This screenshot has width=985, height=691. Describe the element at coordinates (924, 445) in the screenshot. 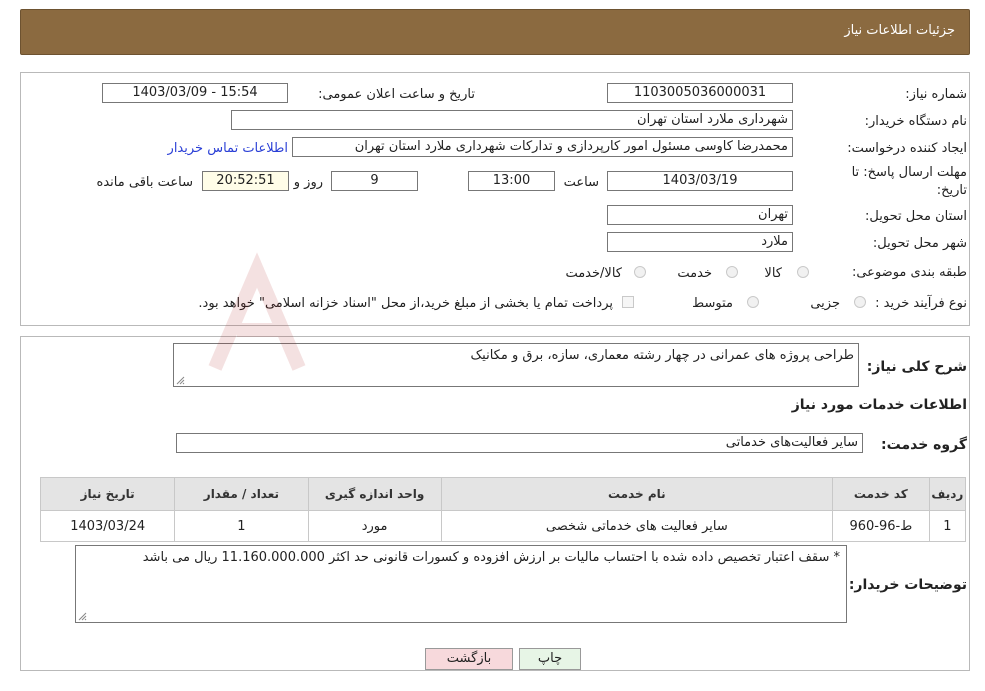

I see `service-group-label: گروه خدمت:` at that location.